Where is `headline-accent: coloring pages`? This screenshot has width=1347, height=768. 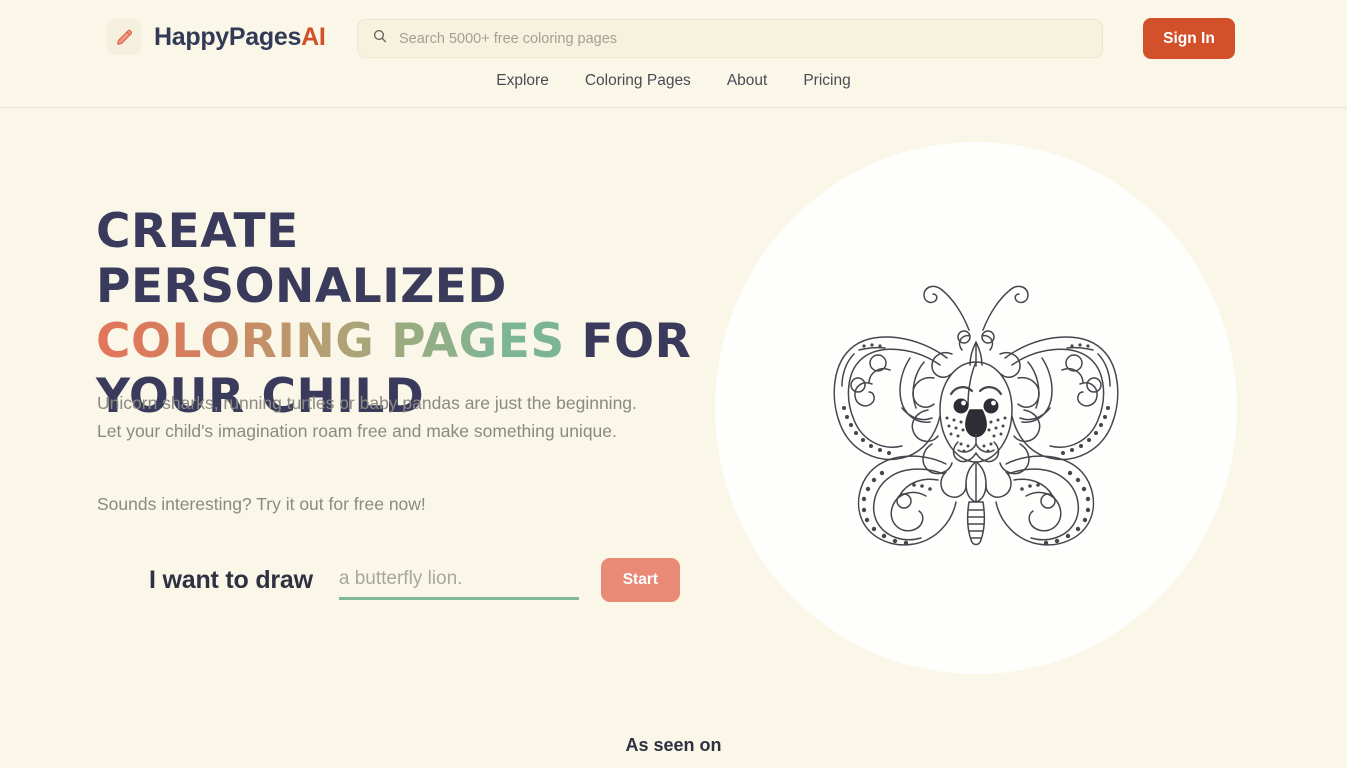
headline-accent: coloring pages is located at coordinates (330, 341).